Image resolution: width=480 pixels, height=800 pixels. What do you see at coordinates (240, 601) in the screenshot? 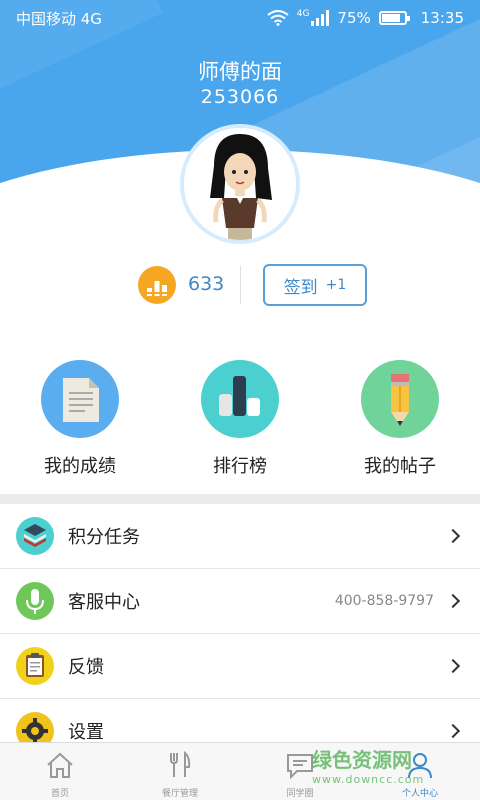
I see `menu-customer-service: 客服中心 400-858-9797` at bounding box center [240, 601].